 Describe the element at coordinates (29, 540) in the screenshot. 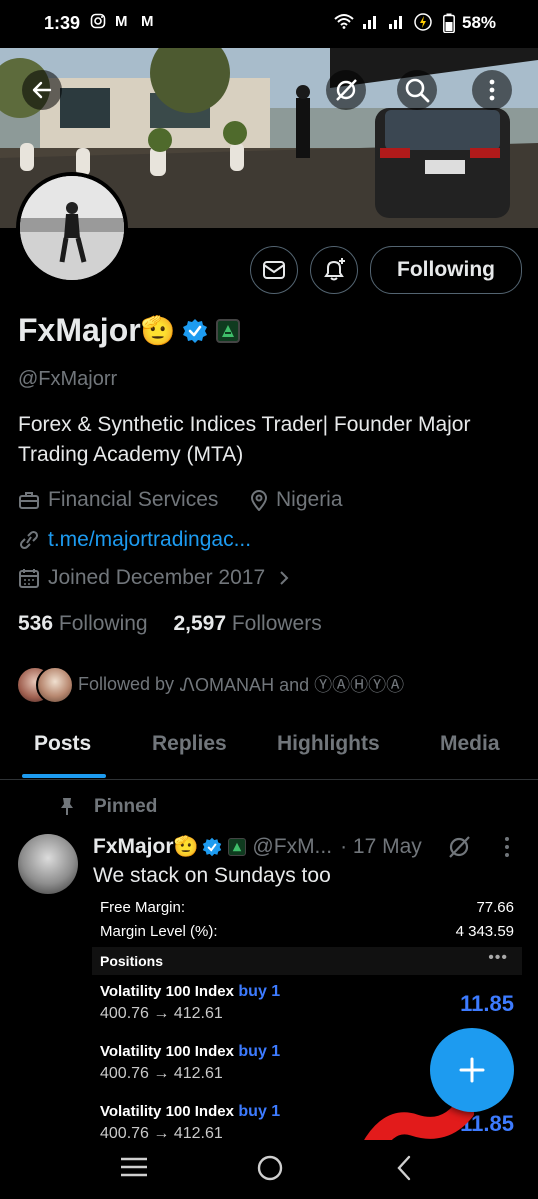

I see `link-icon` at that location.